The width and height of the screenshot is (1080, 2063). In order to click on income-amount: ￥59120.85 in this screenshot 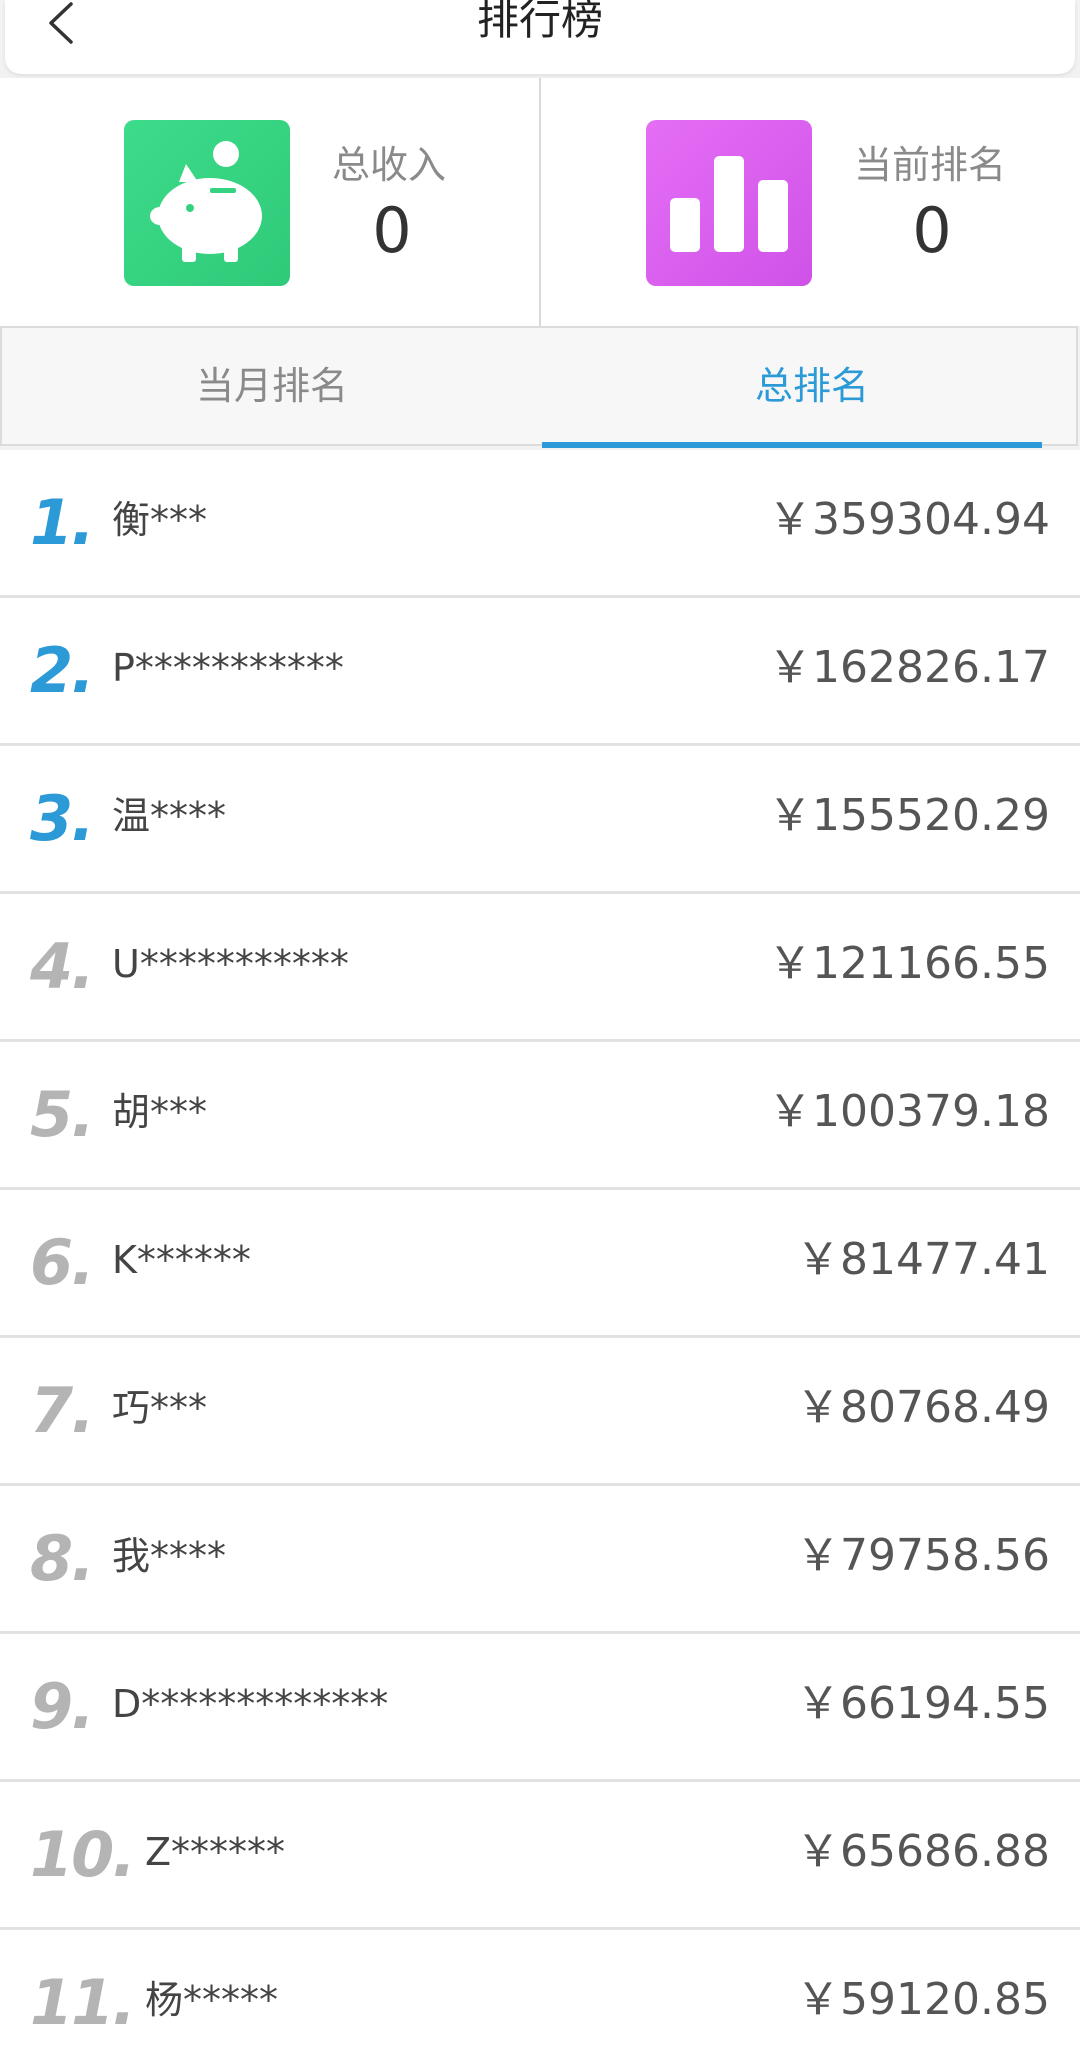, I will do `click(923, 1999)`.